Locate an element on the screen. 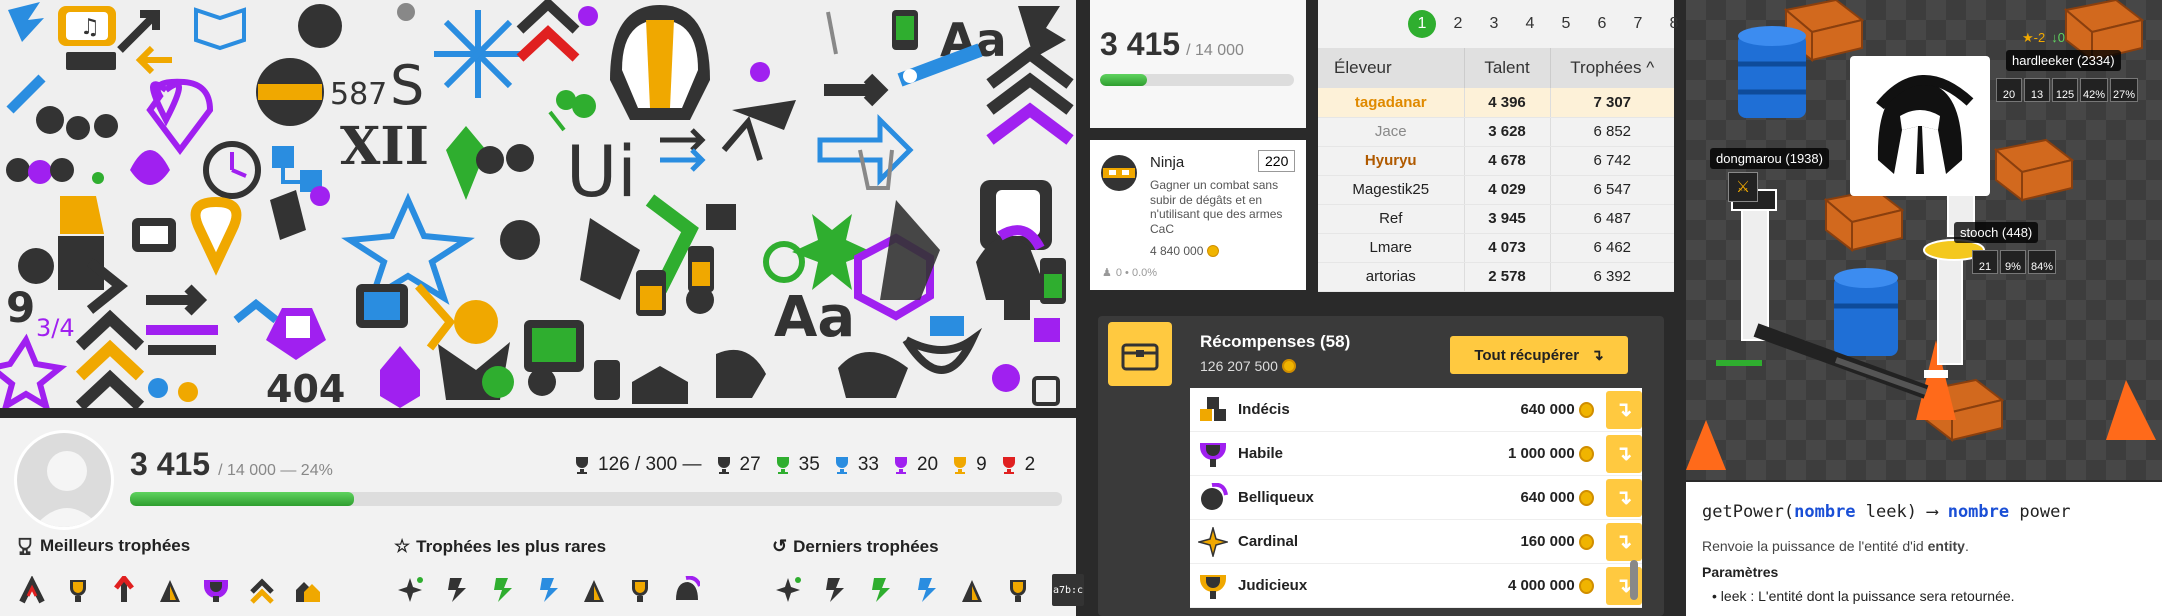 This screenshot has width=2162, height=616. trophy-code-icon: a7b:c is located at coordinates (1068, 590).